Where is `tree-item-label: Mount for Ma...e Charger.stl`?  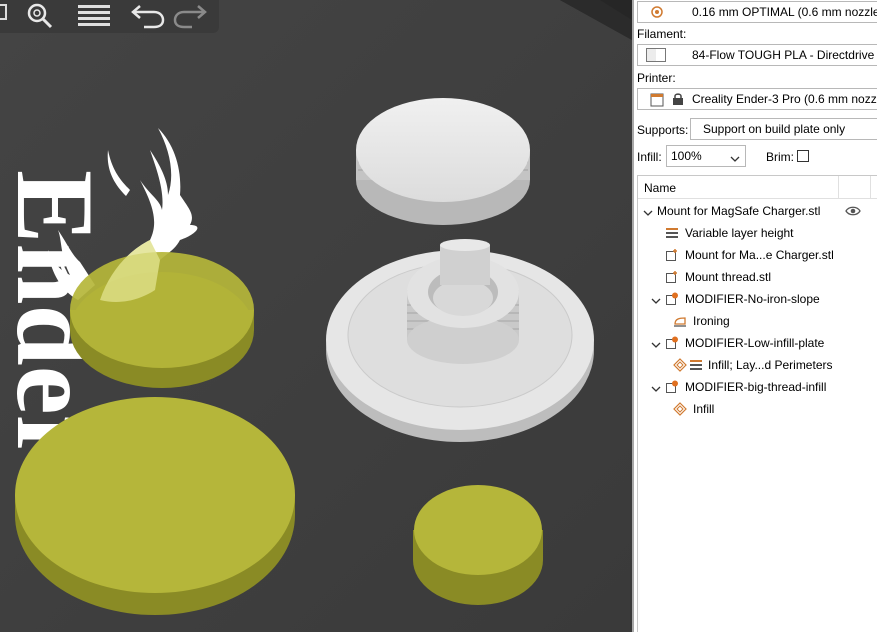
tree-item-label: Mount for Ma...e Charger.stl is located at coordinates (759, 255).